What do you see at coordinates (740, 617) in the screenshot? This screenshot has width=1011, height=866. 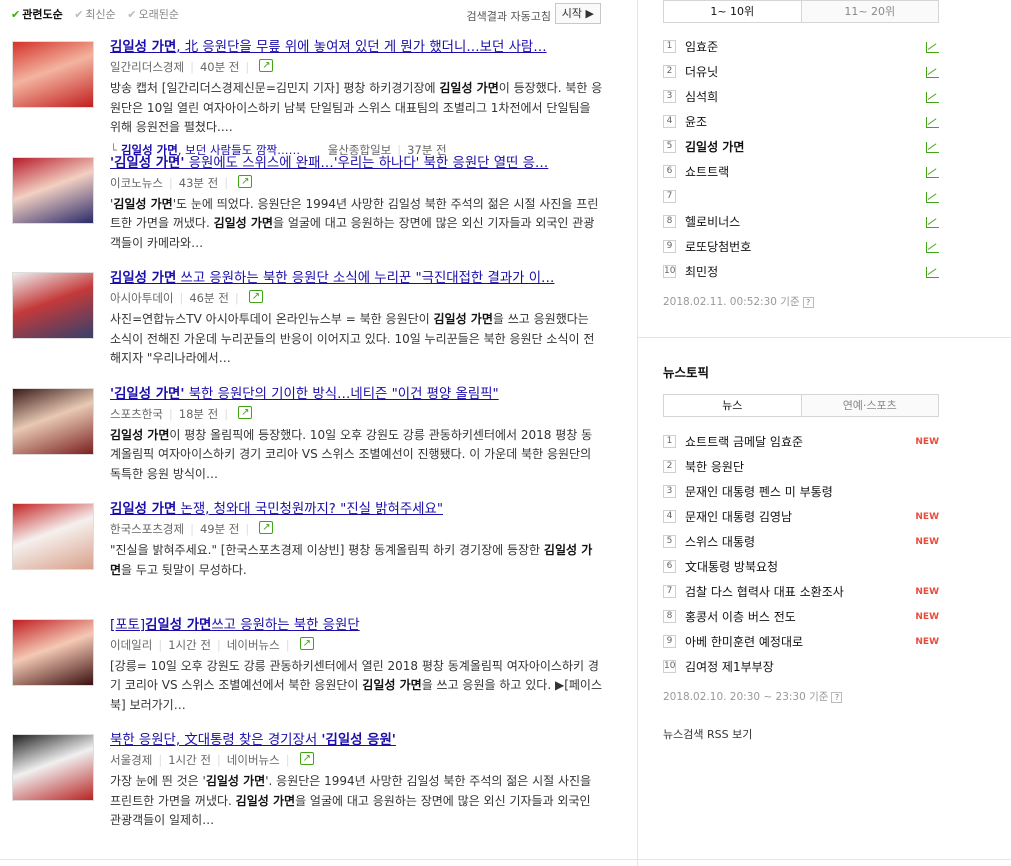 I see `topic-keyword: 홍콩서 이층 버스 전도` at bounding box center [740, 617].